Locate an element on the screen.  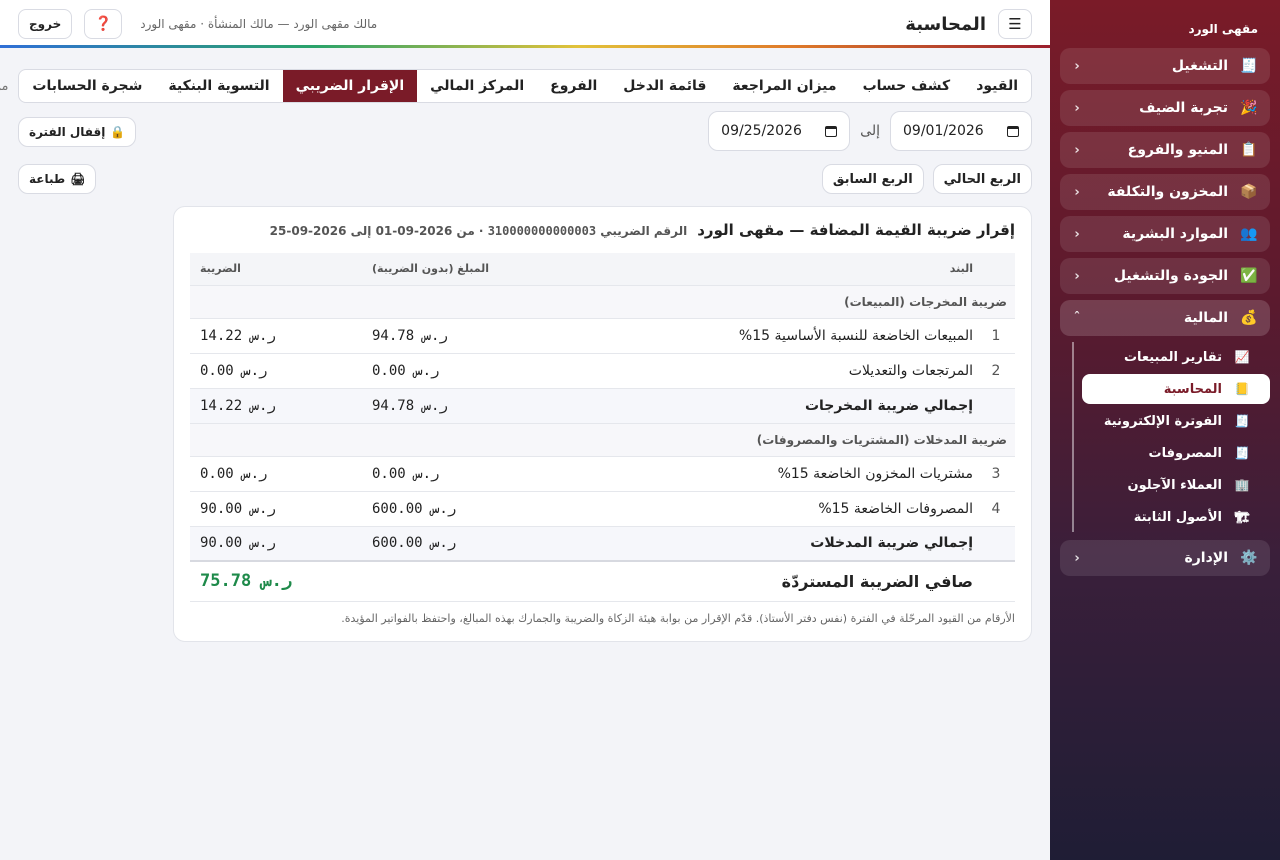
to-date-input: 09/25/2026 is located at coordinates (779, 131).